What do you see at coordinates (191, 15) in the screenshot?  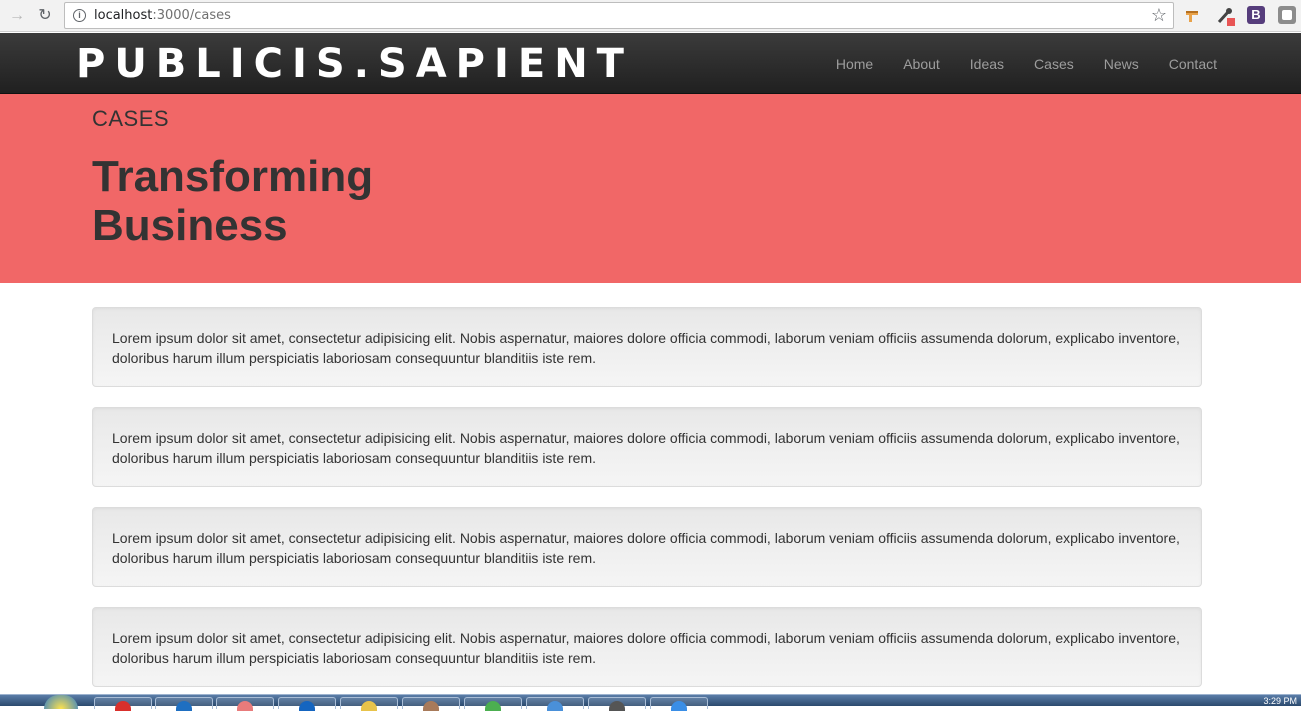 I see `url-path: :3000/cases` at bounding box center [191, 15].